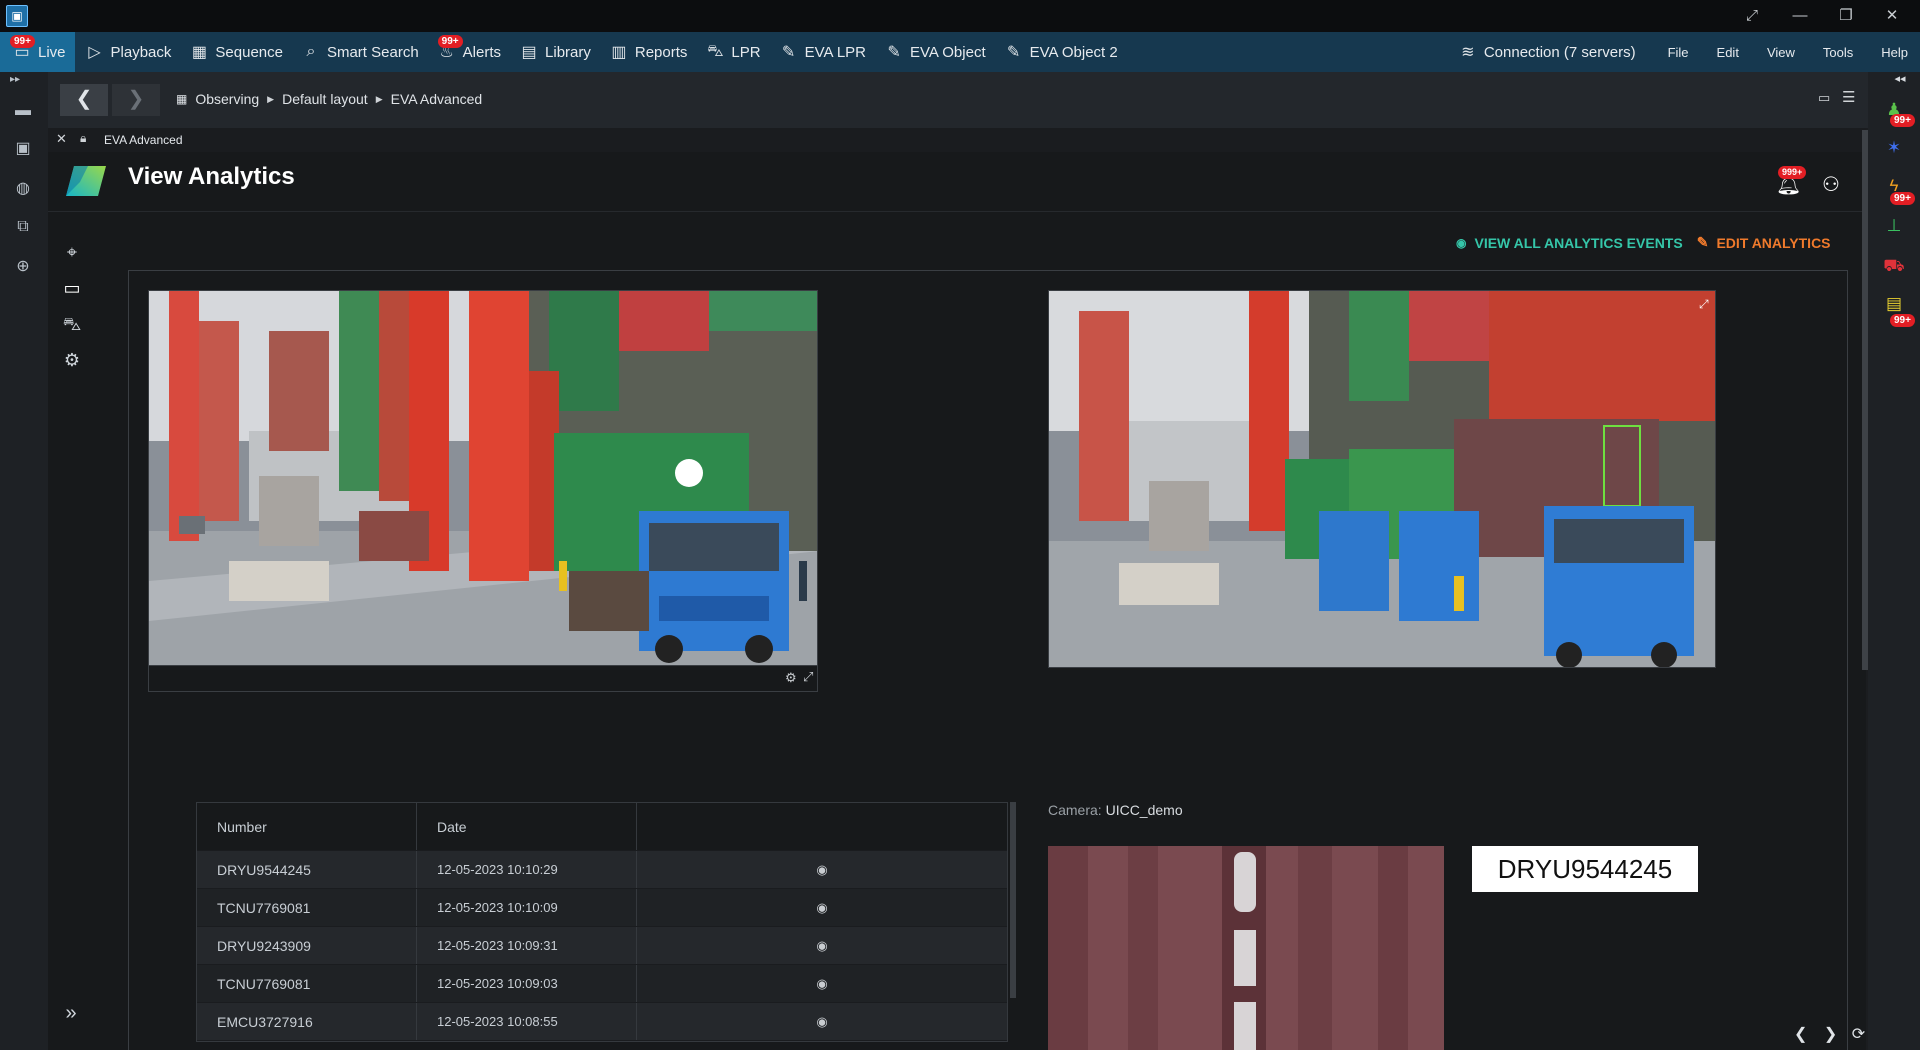 The width and height of the screenshot is (1920, 1050). Describe the element at coordinates (1894, 150) in the screenshot. I see `star-icon: ✶` at that location.